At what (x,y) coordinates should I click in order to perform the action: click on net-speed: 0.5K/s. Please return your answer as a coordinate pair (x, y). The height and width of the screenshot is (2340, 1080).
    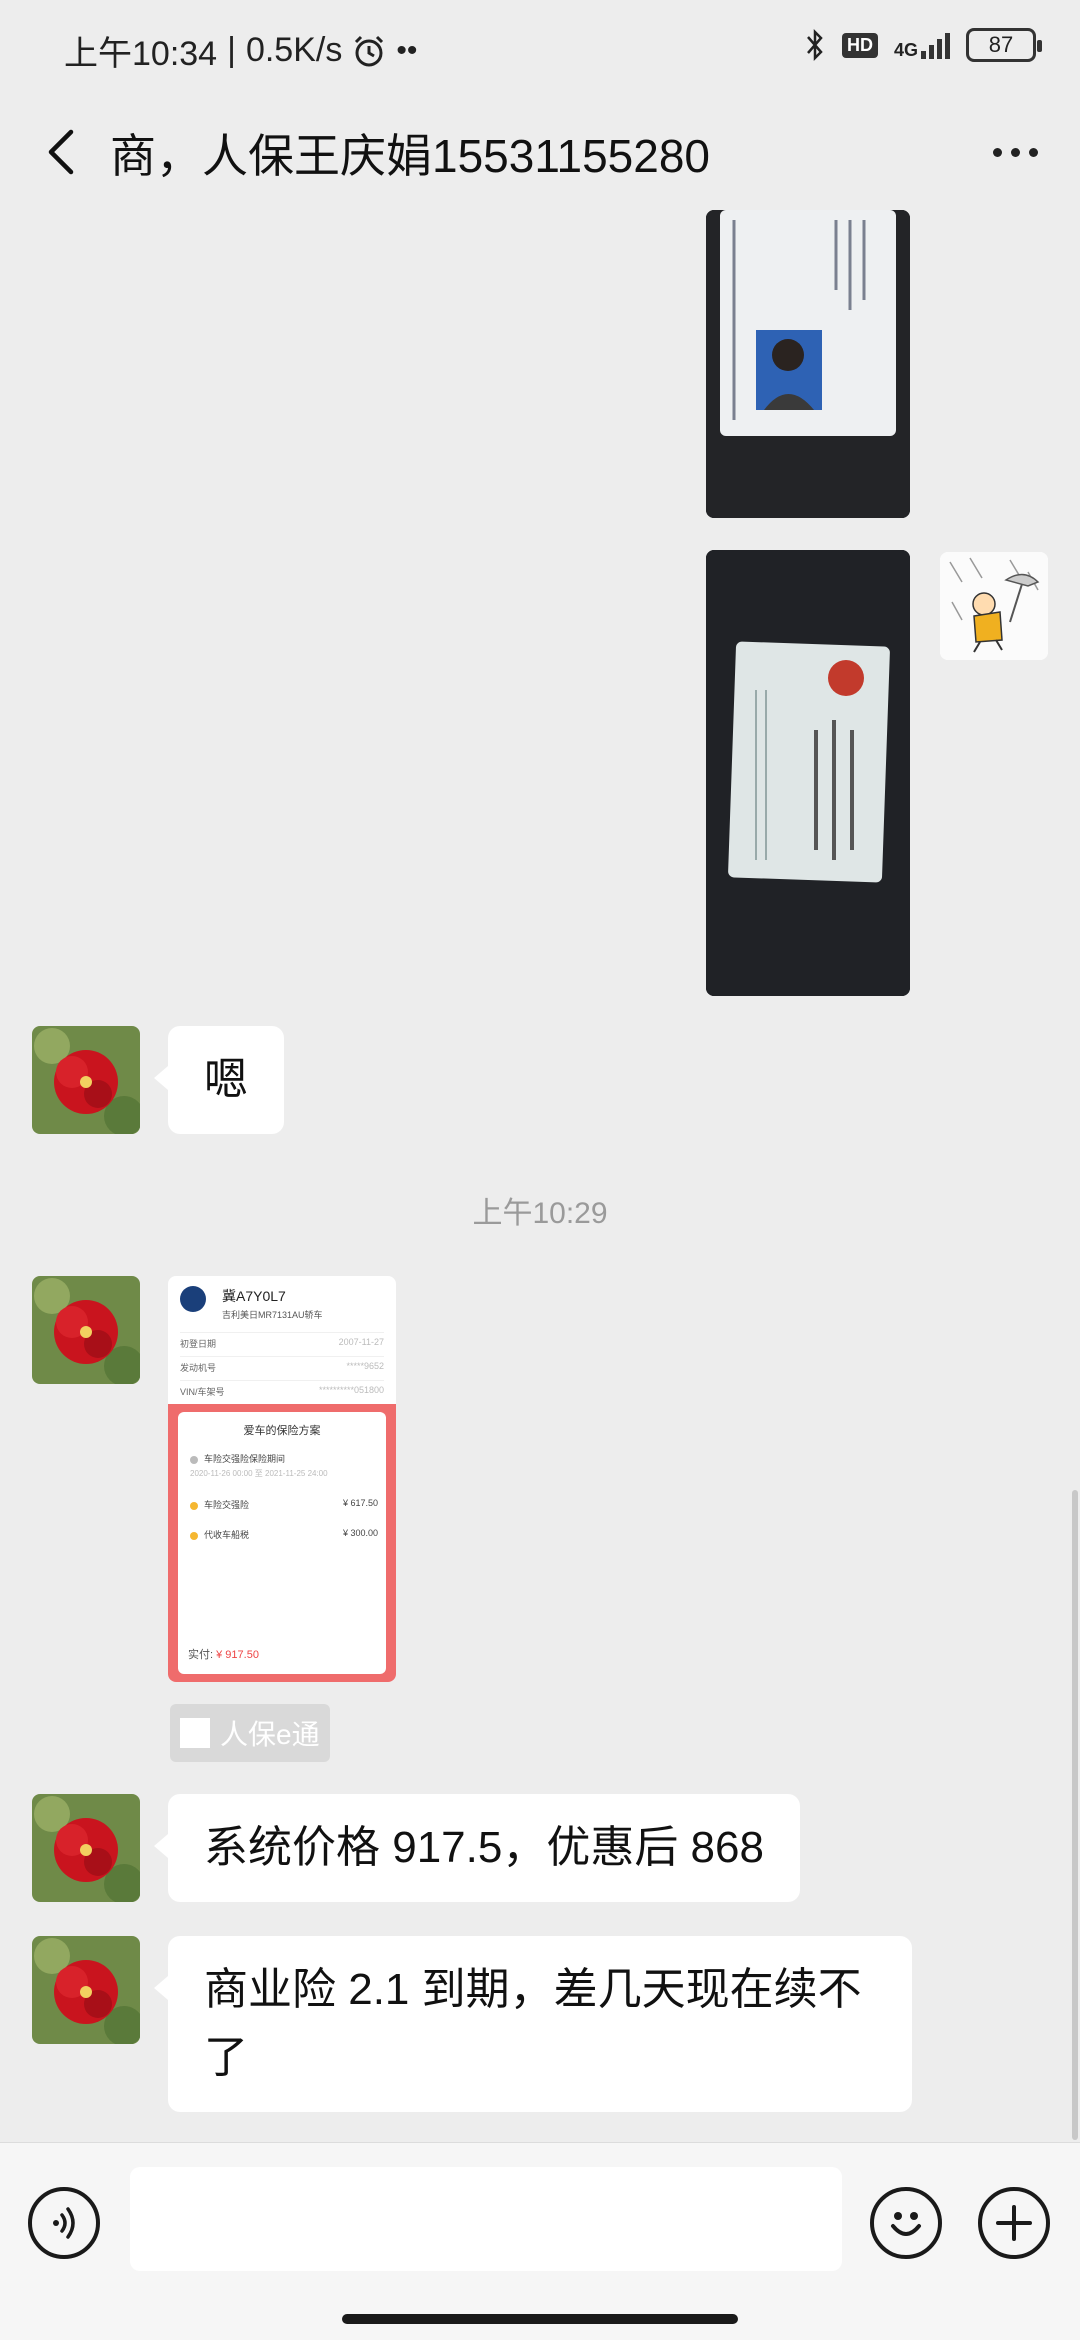
    Looking at the image, I should click on (294, 50).